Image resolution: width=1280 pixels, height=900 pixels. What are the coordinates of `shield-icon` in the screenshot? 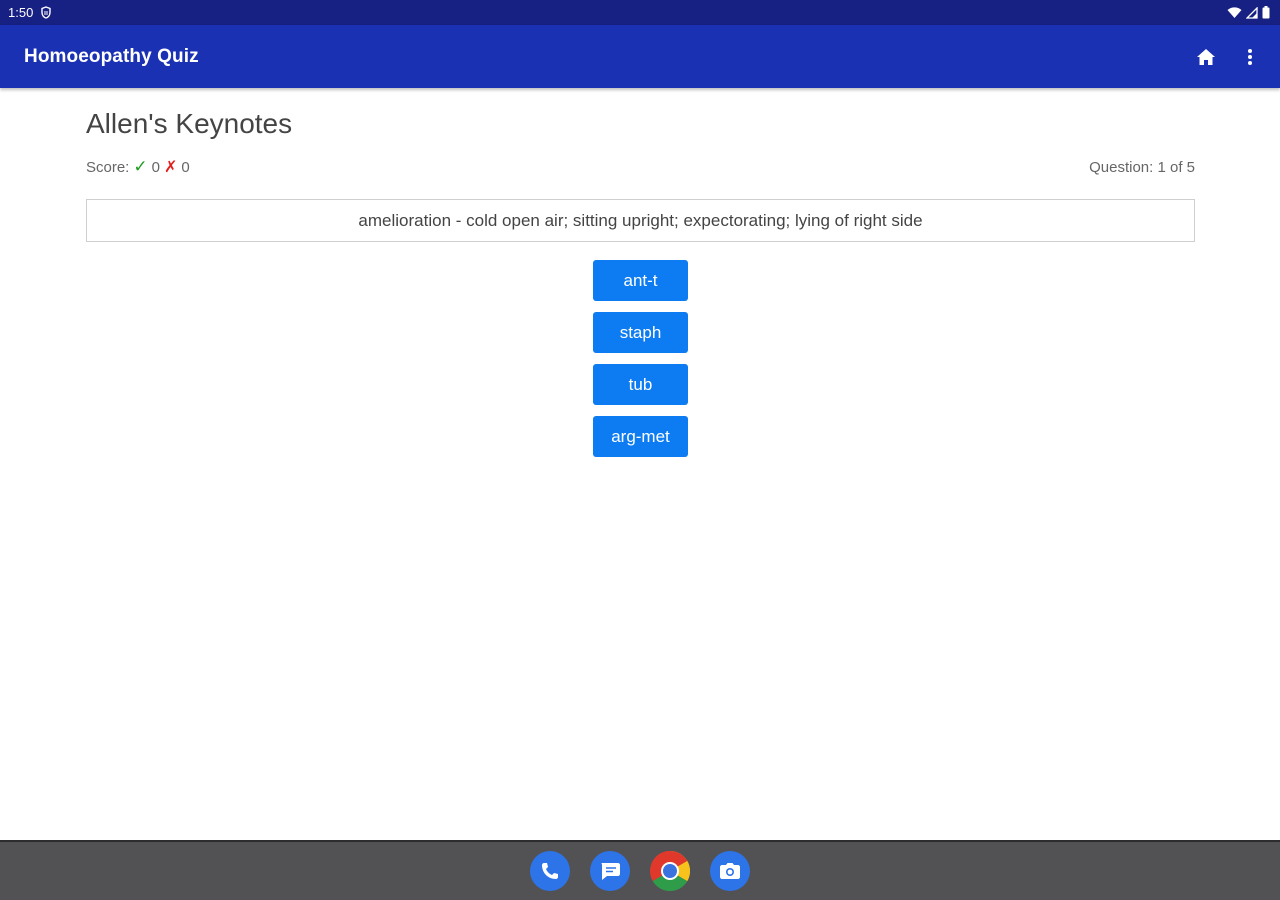 It's located at (46, 12).